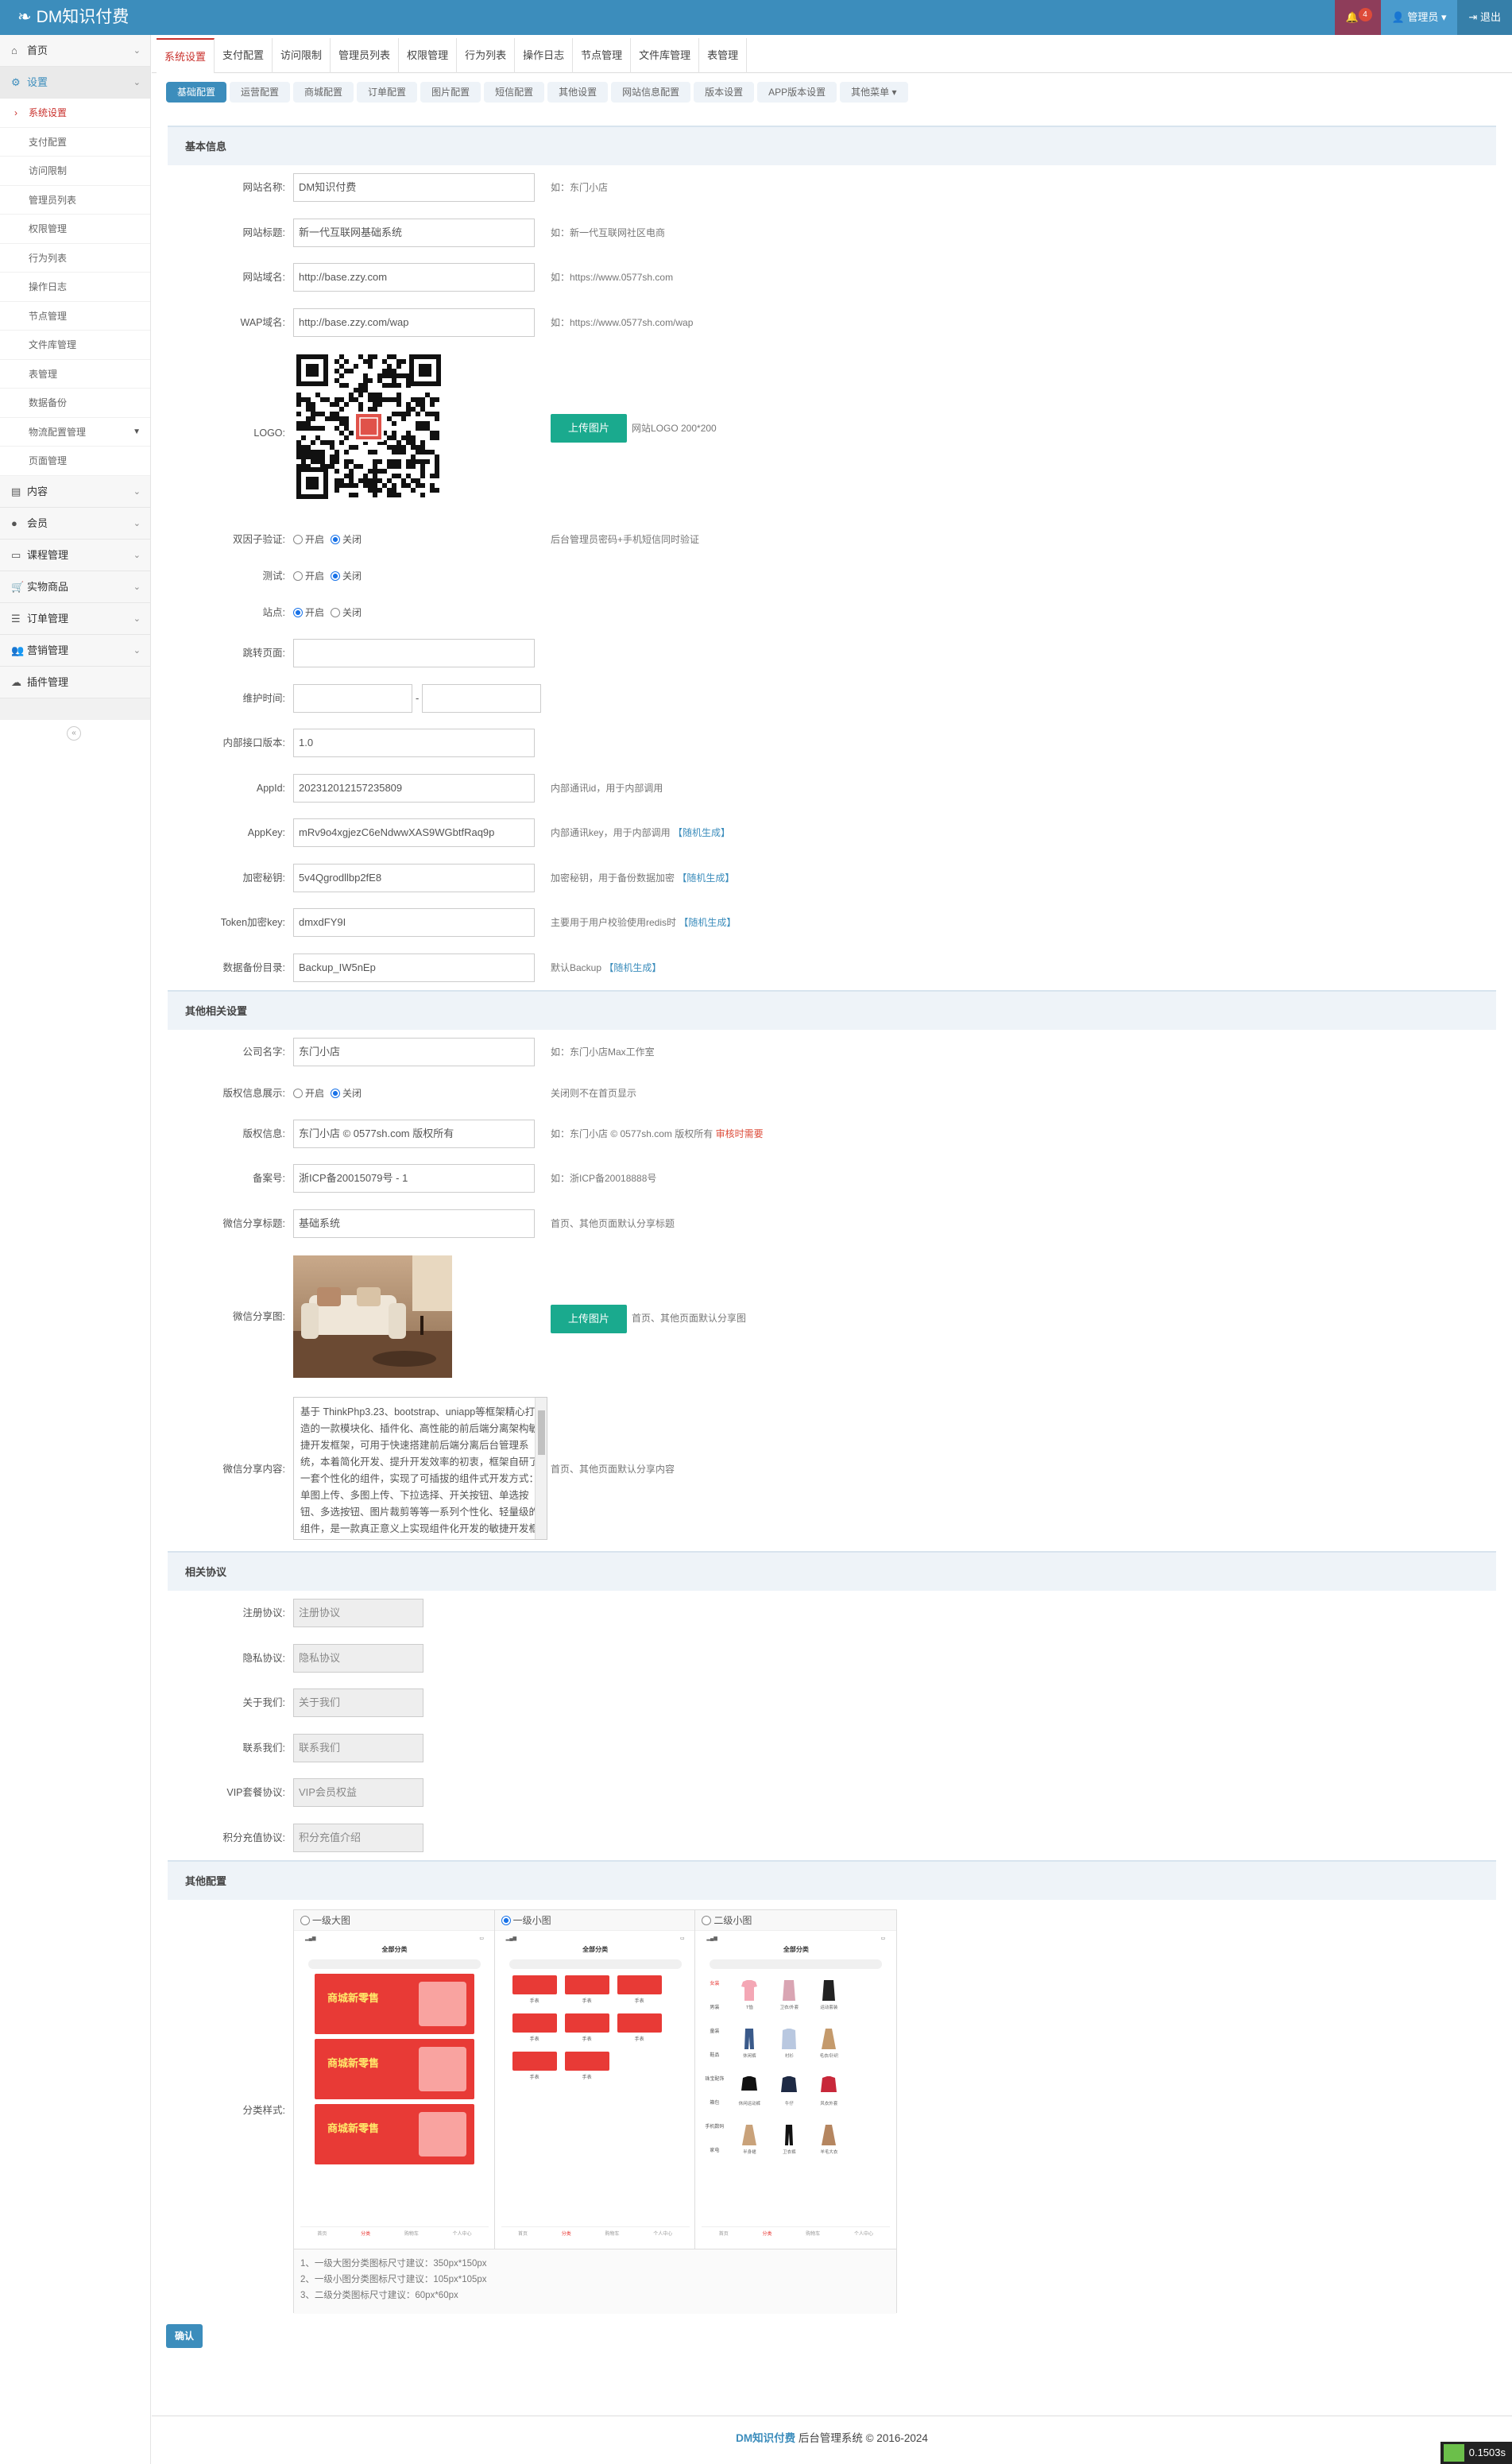 The image size is (1512, 2464). Describe the element at coordinates (541, 1468) in the screenshot. I see `textarea-scrollbar` at that location.